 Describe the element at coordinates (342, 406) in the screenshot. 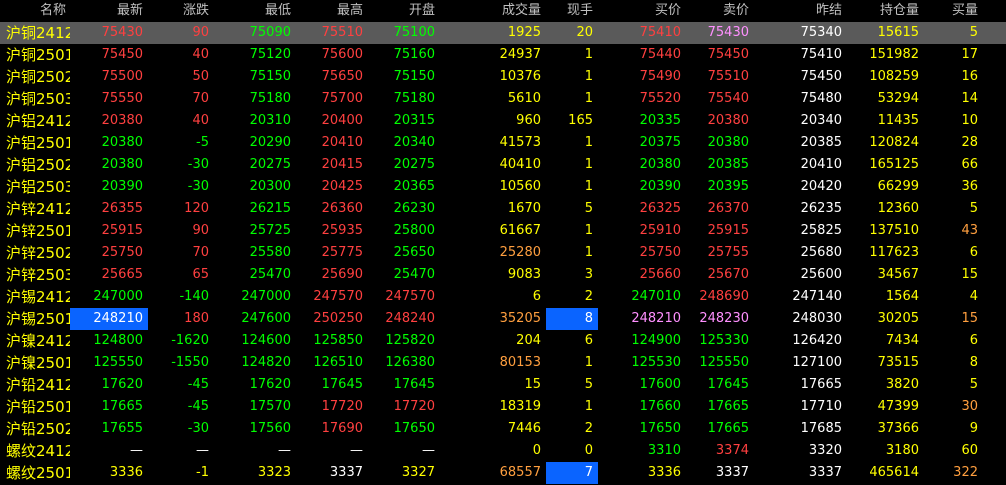

I see `cell-high: 17720` at that location.